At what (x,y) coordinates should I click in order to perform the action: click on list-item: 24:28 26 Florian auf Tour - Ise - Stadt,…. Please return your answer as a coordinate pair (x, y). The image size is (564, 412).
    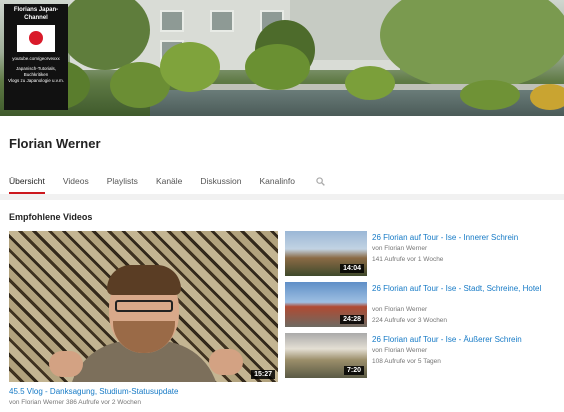
    Looking at the image, I should click on (424, 306).